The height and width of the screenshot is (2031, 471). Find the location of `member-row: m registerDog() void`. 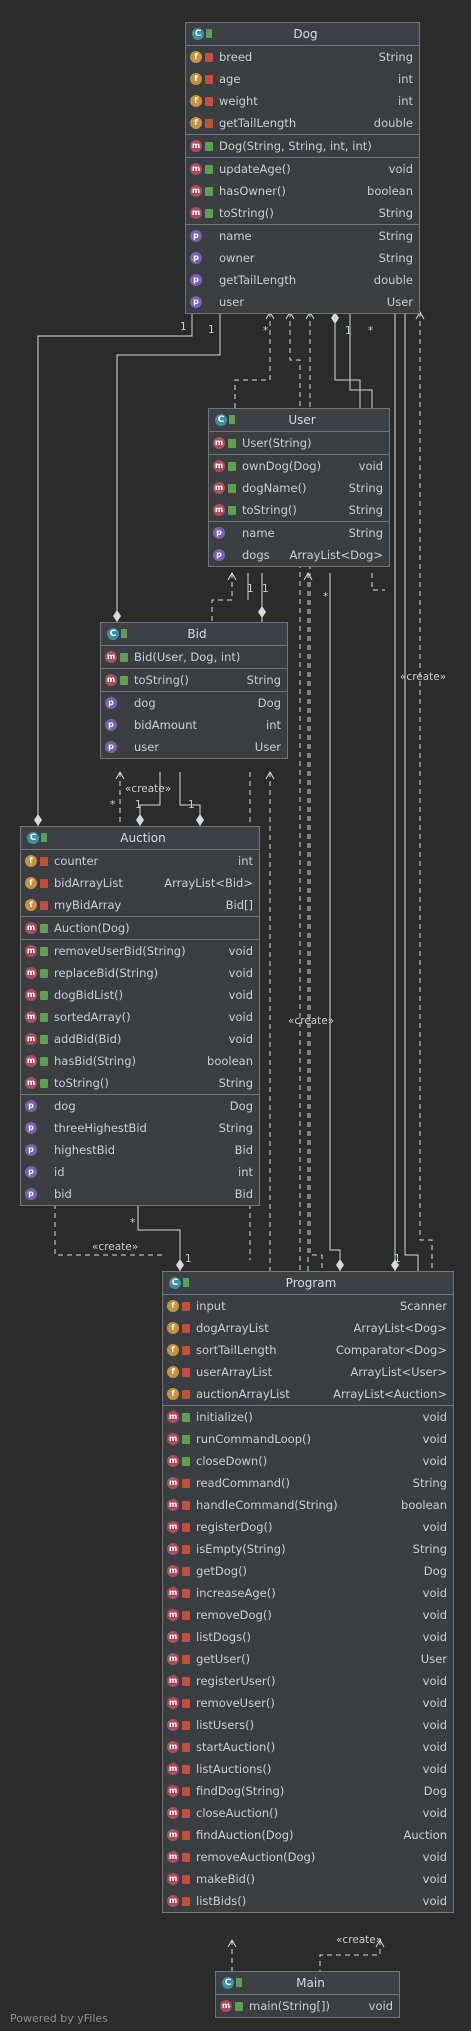

member-row: m registerDog() void is located at coordinates (308, 1527).